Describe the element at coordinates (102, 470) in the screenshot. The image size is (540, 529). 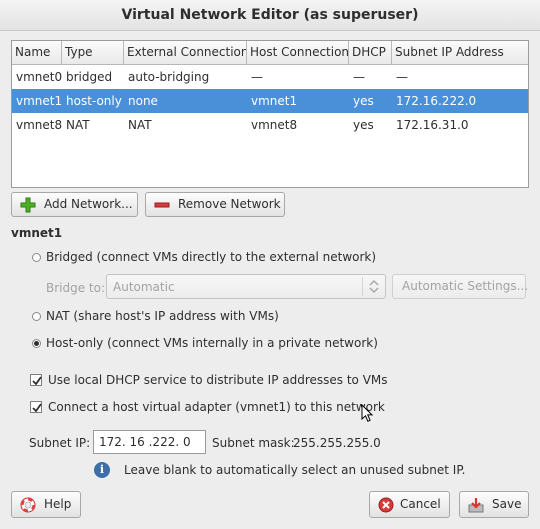
I see `info-icon: i` at that location.